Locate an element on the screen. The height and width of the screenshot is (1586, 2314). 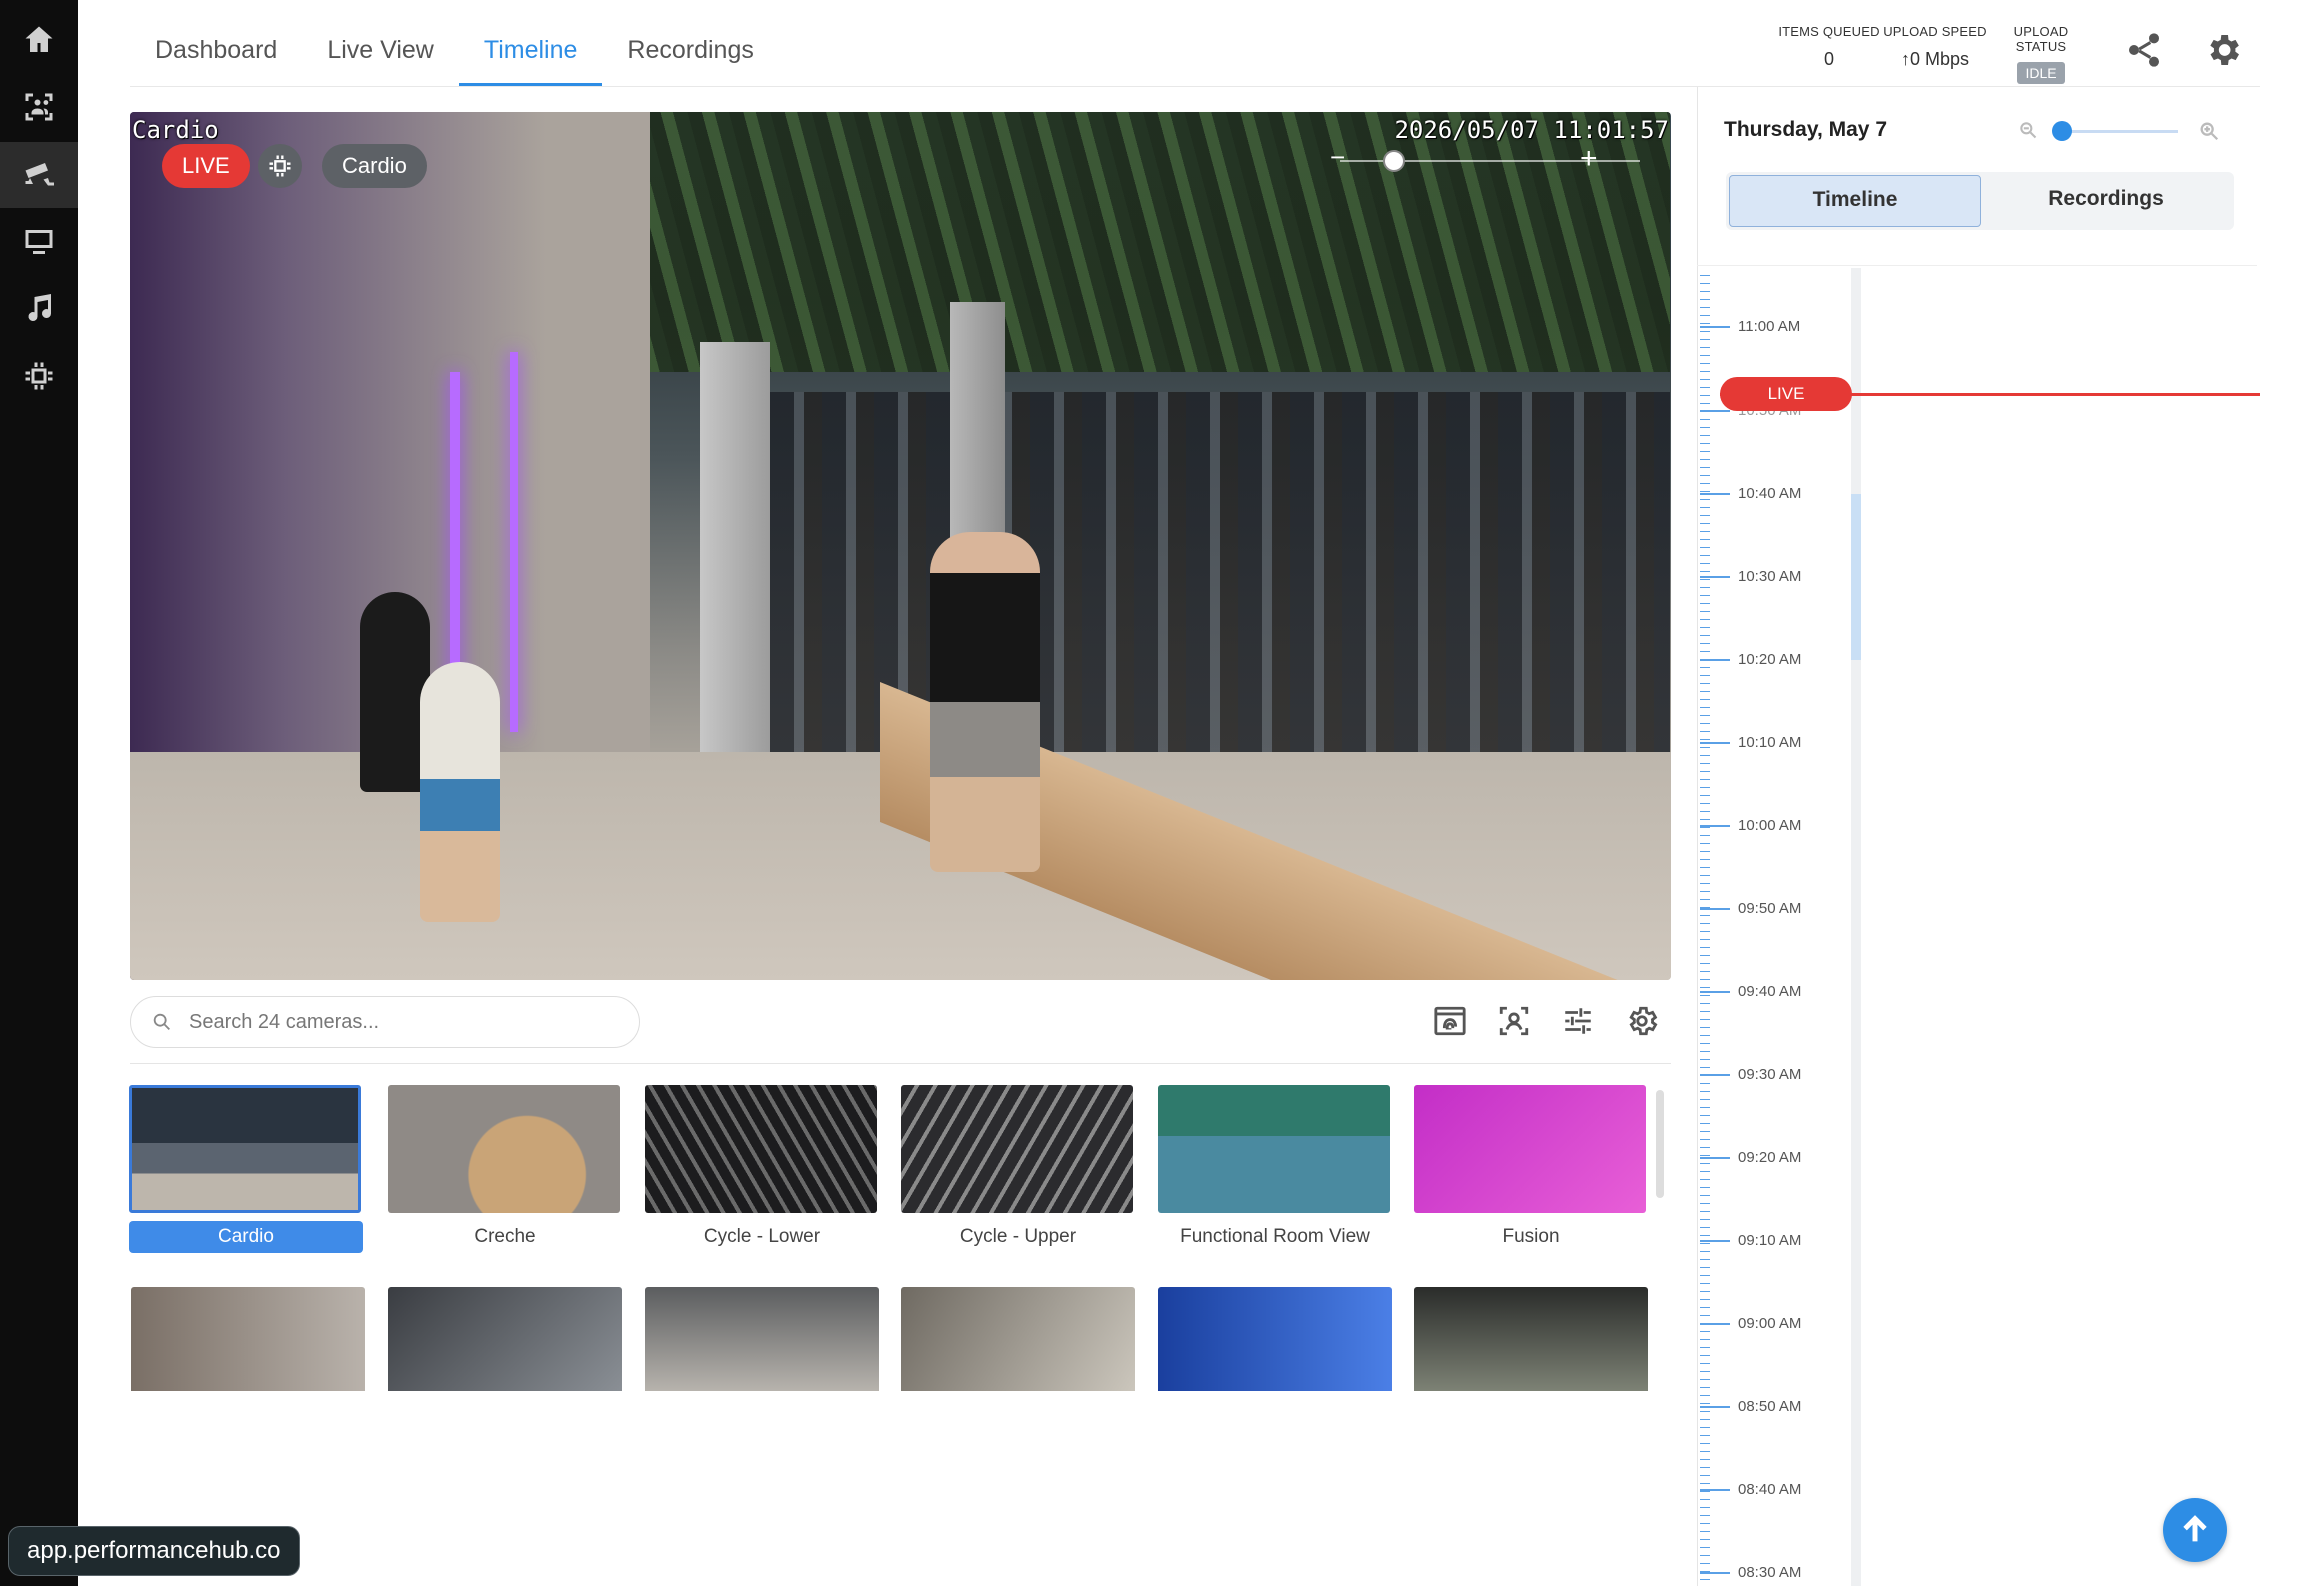
camera-name: Fusion is located at coordinates (1531, 1237).